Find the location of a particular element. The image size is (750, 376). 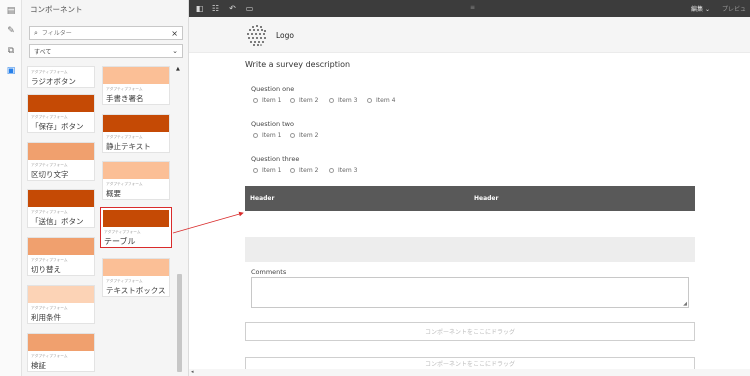

side-panel-toggle-icon: ▤ is located at coordinates (11, 11).